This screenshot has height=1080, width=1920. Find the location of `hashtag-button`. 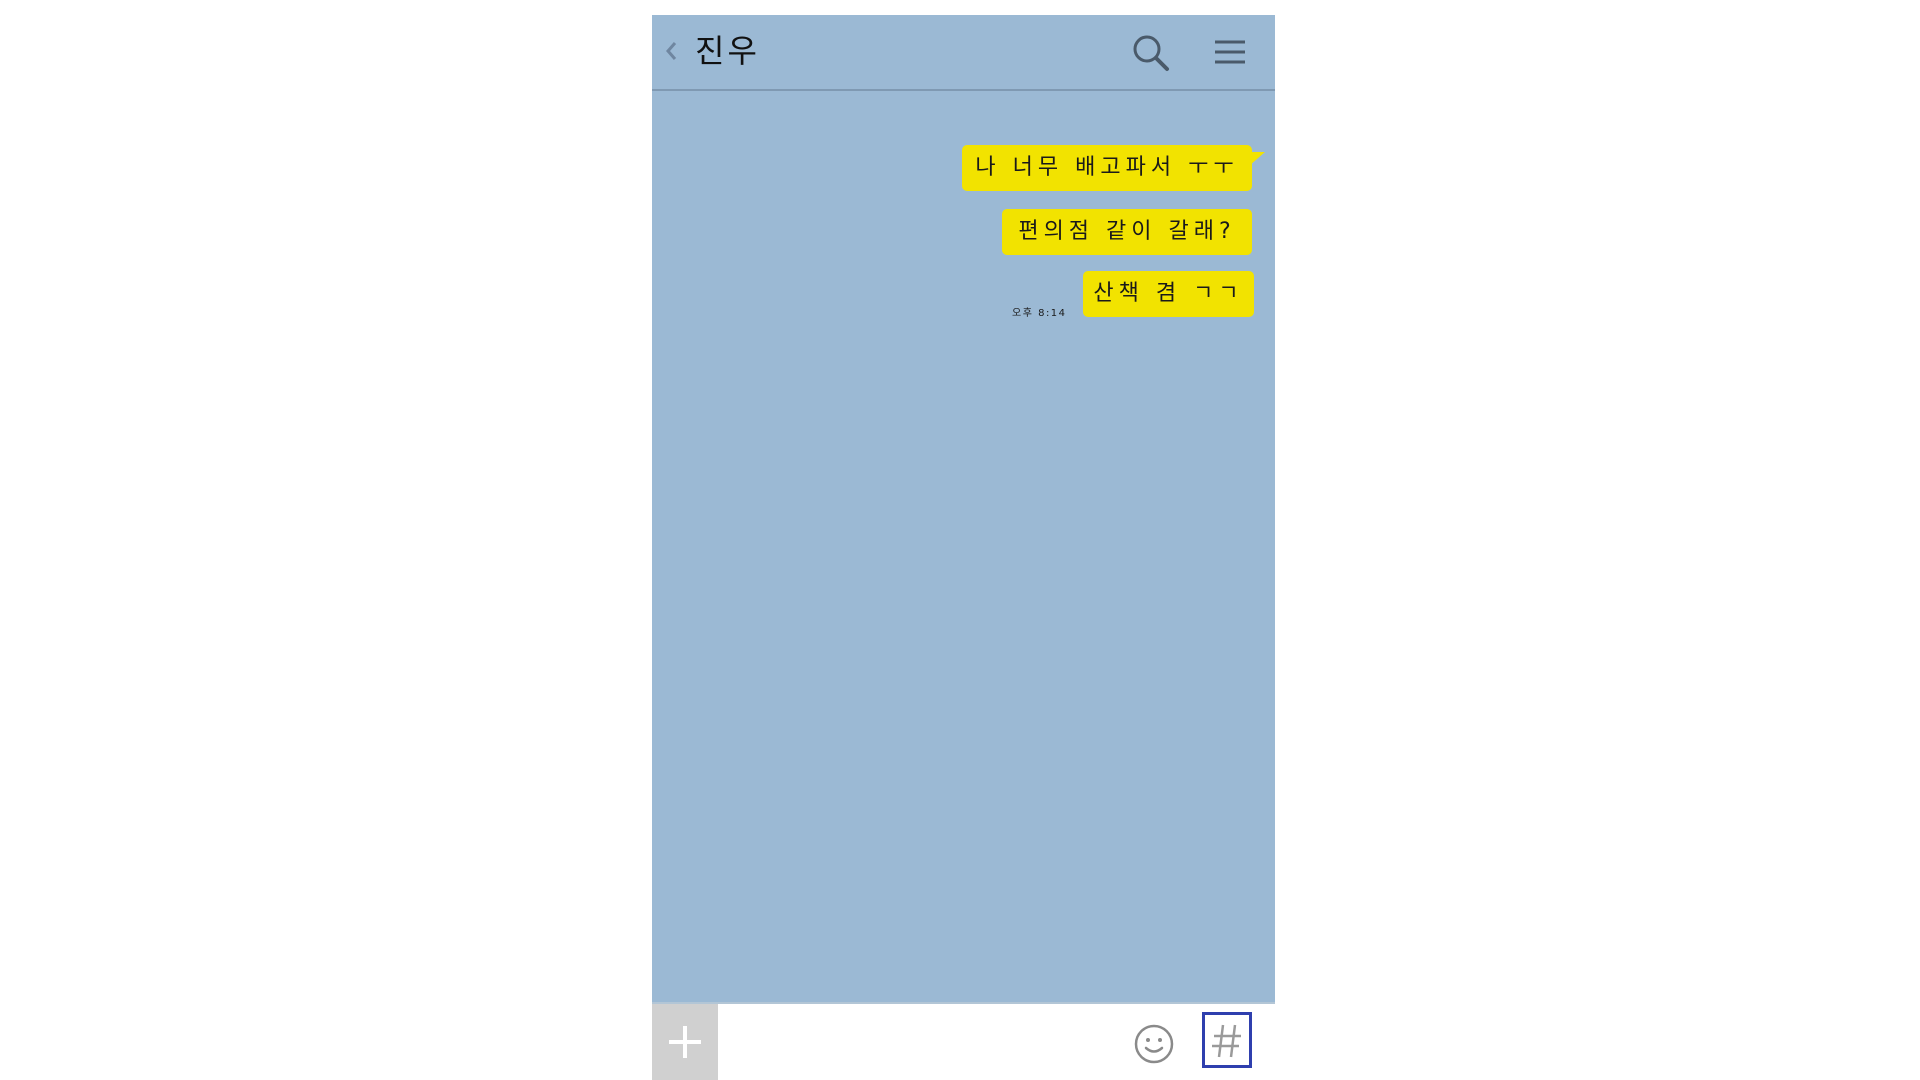

hashtag-button is located at coordinates (1227, 1040).